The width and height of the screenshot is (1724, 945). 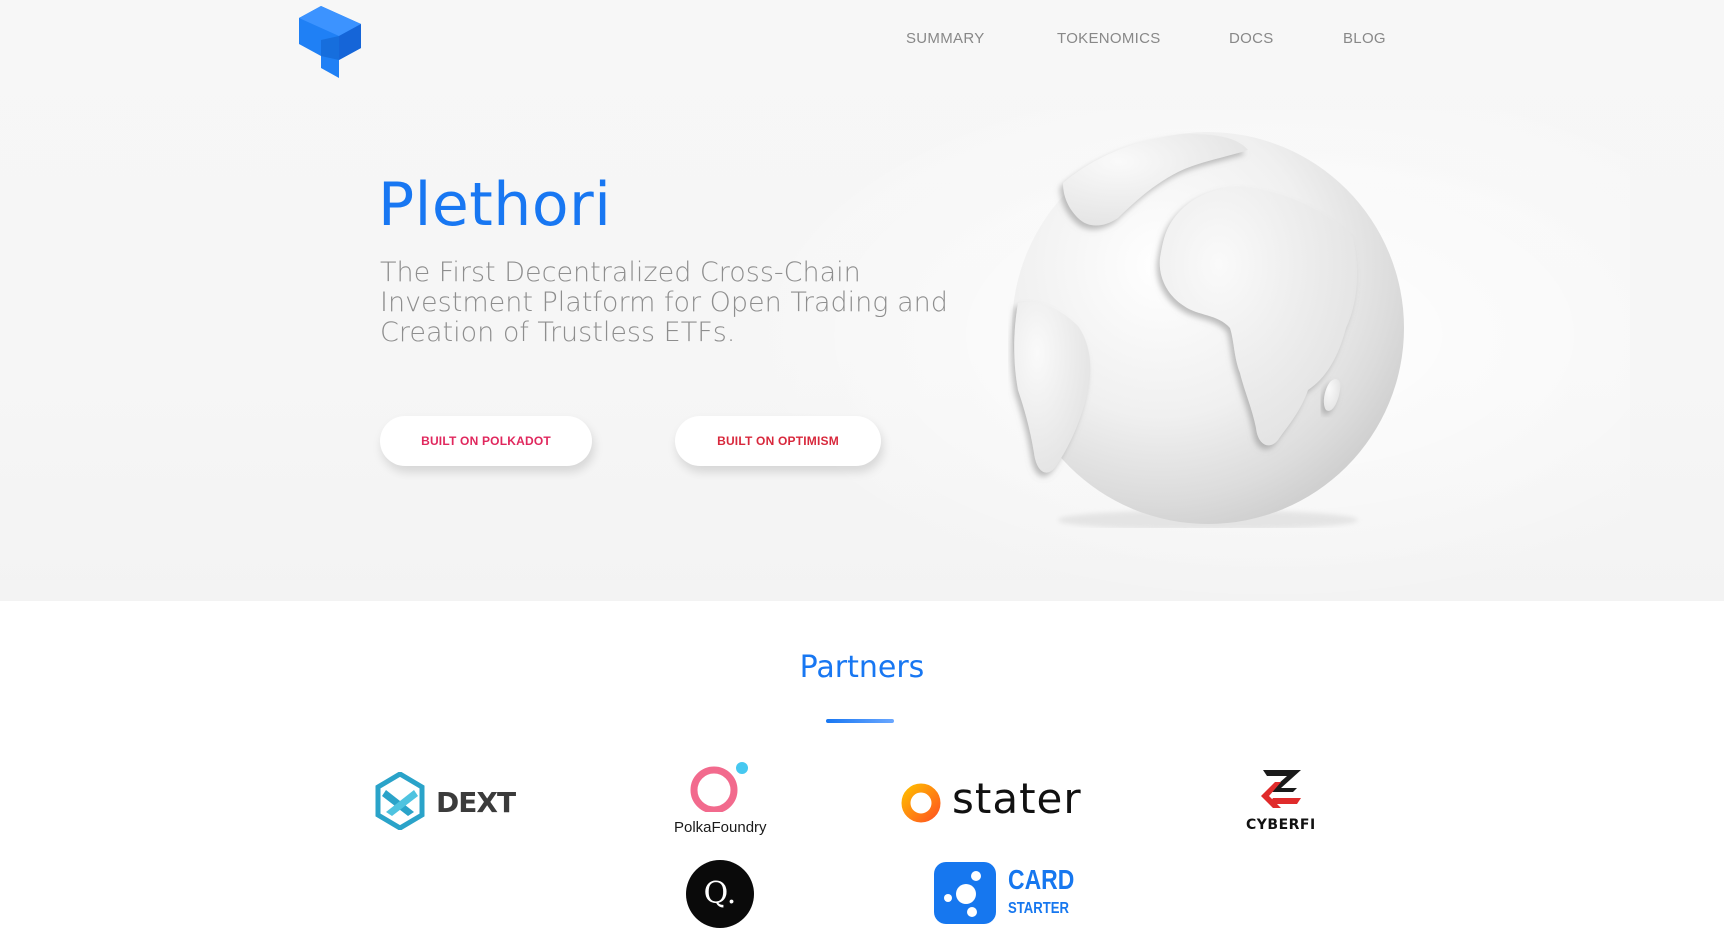 I want to click on partner-polkafoundry-logo: PolkaFoundry, so click(x=722, y=800).